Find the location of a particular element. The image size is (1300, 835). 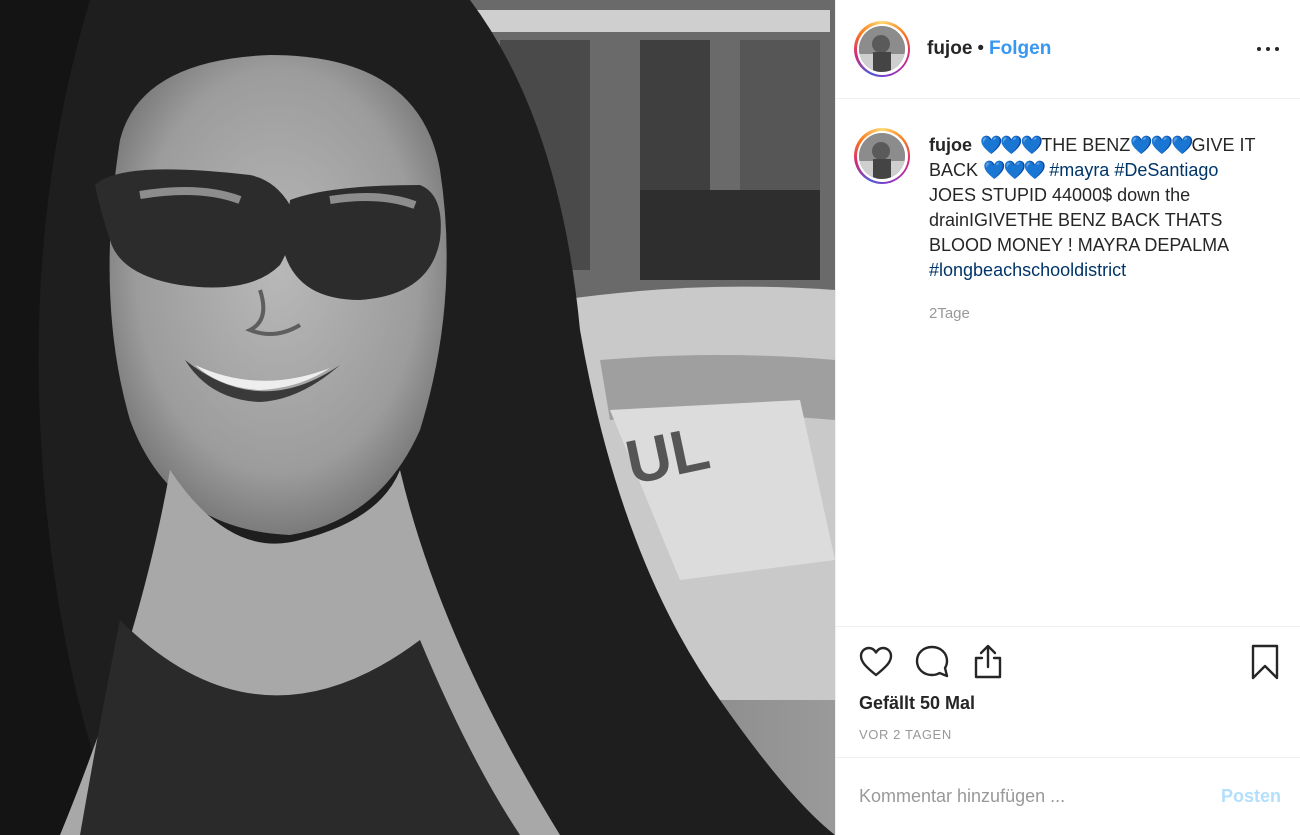

share-icon is located at coordinates (988, 662).